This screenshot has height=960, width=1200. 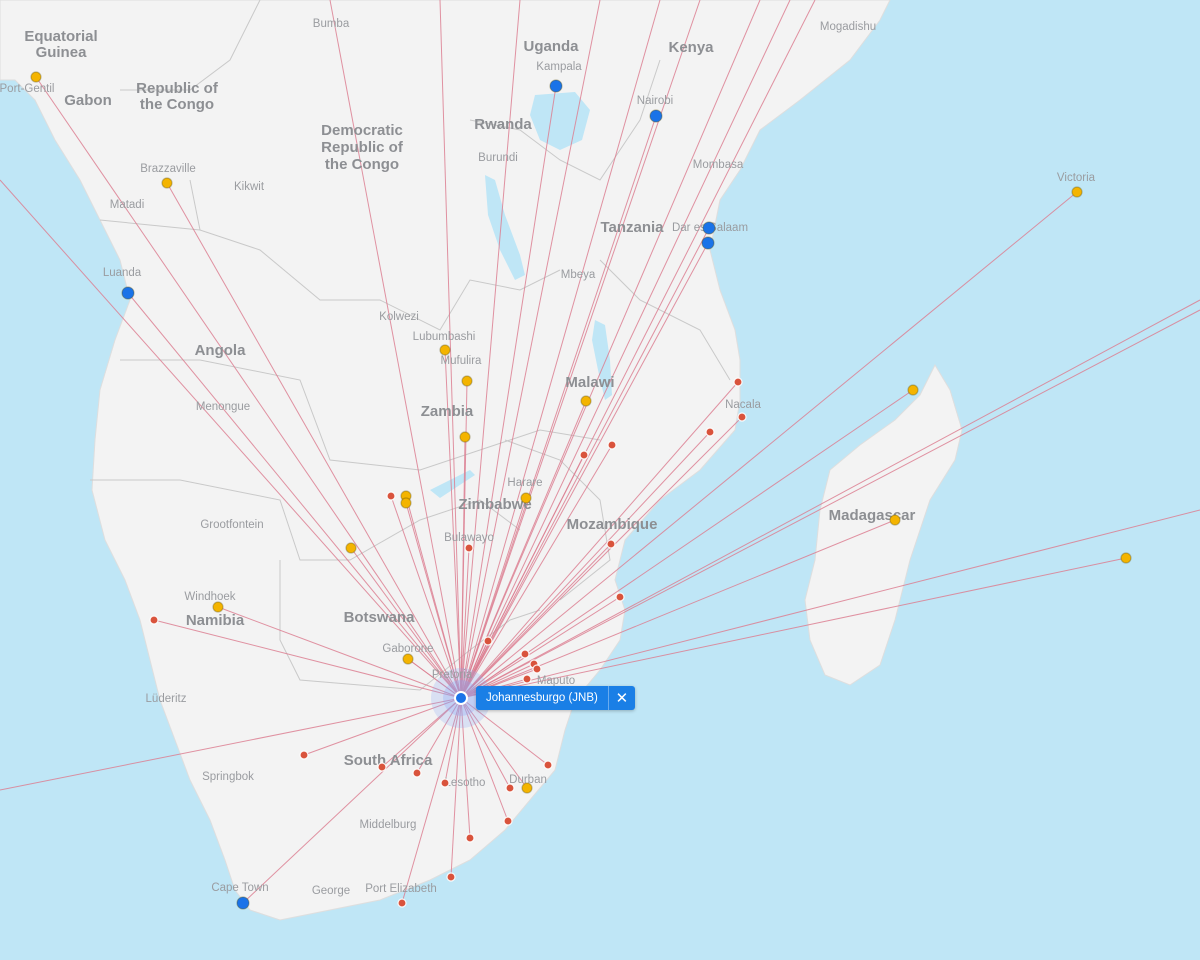 I want to click on country-label: Rwanda, so click(x=503, y=124).